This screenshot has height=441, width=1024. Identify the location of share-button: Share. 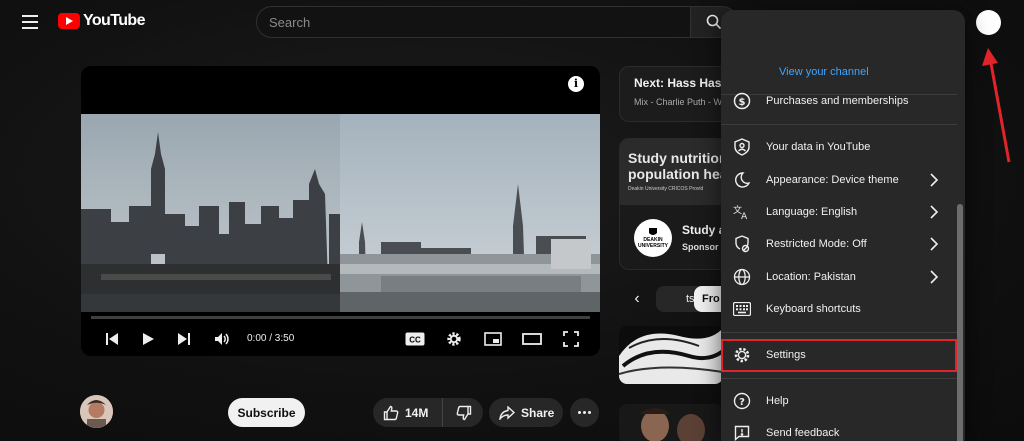
(526, 412).